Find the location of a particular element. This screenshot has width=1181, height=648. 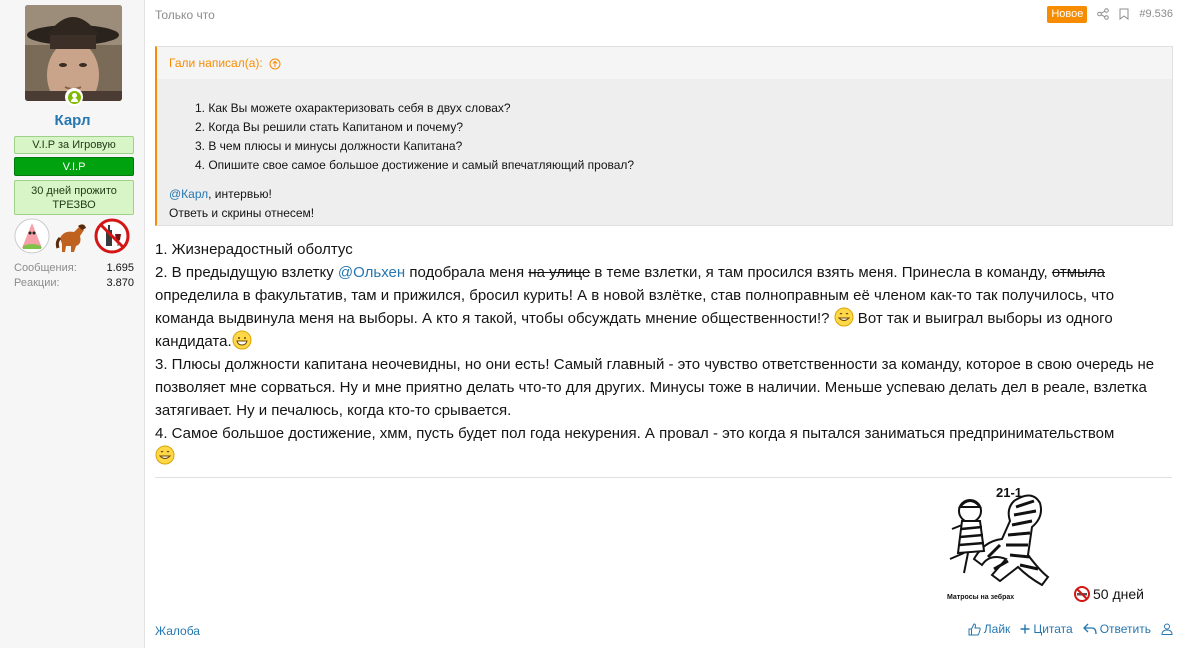

stat-label: Сообщения: is located at coordinates (45, 268).